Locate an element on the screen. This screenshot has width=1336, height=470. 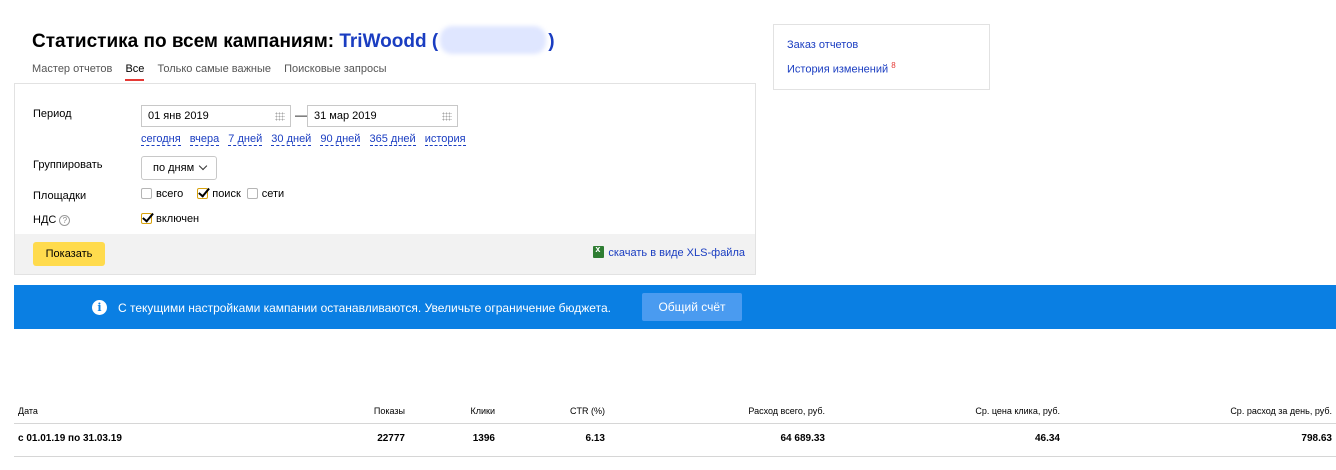
platform-search-checkbox: поиск is located at coordinates (219, 194).